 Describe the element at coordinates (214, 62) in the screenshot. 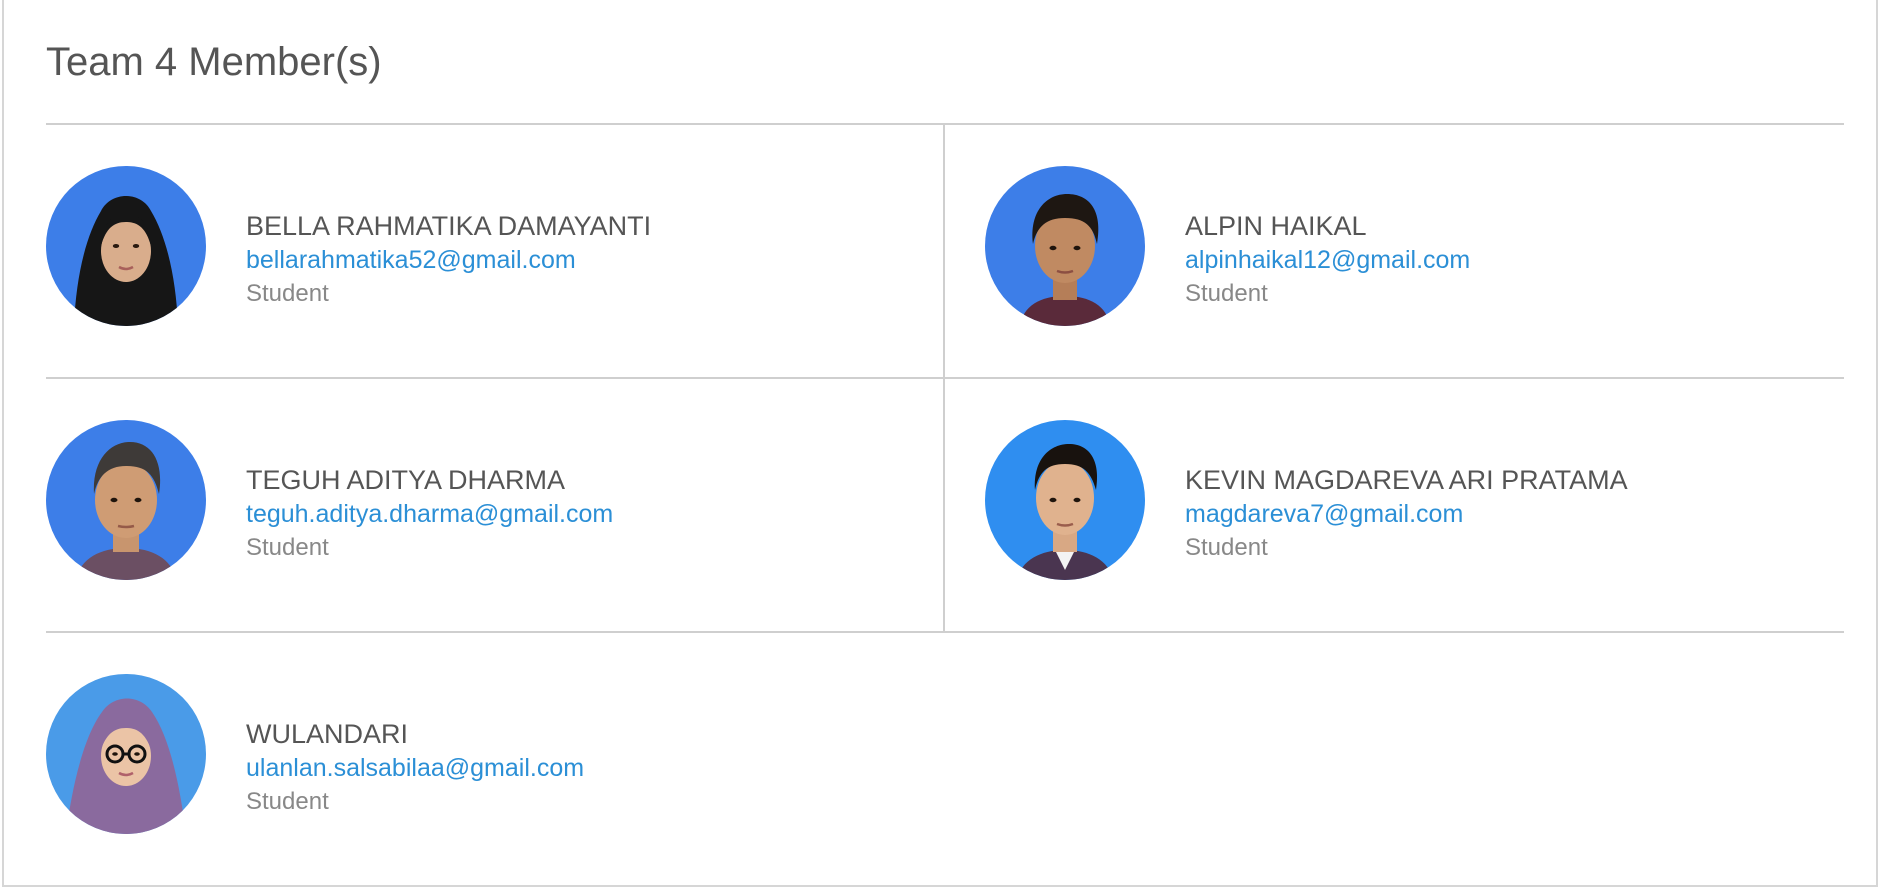

I see `team-title: Team 4 Member(s)` at that location.